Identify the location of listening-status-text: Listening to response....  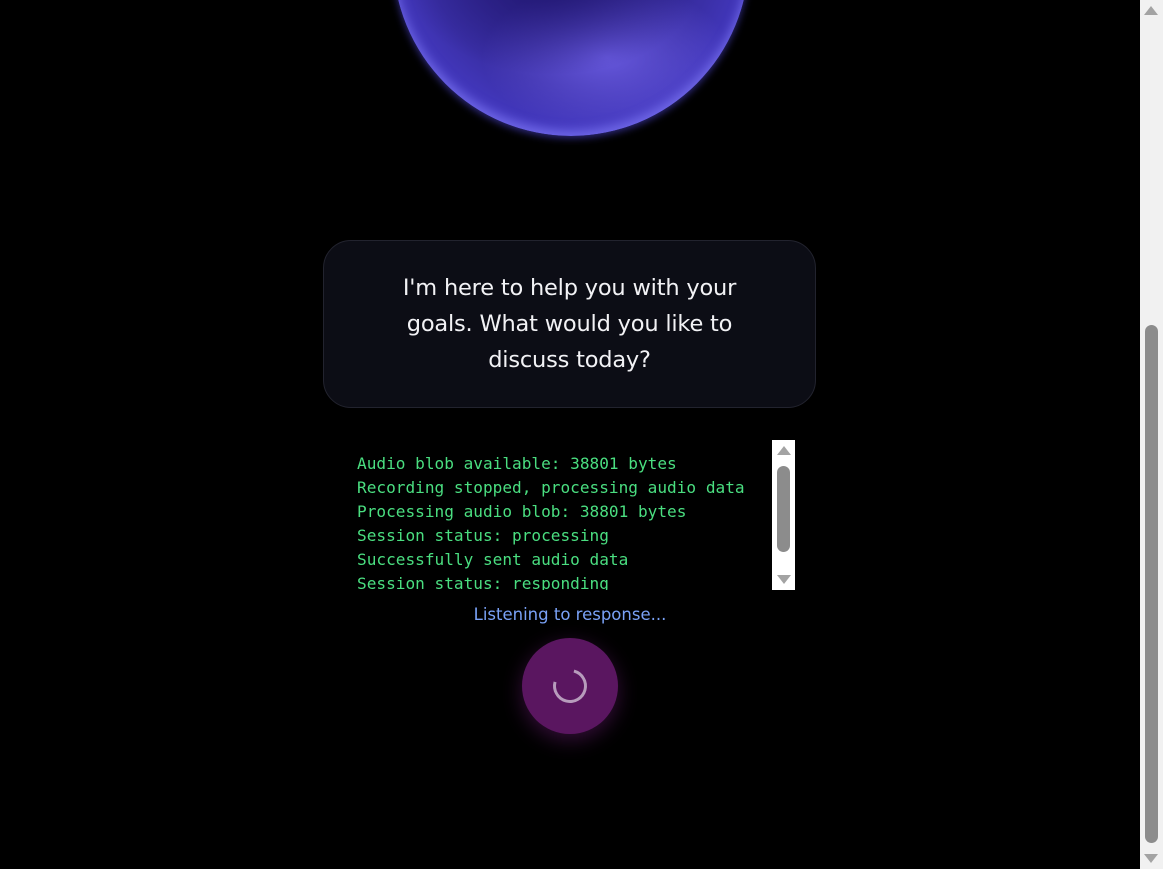
(570, 614).